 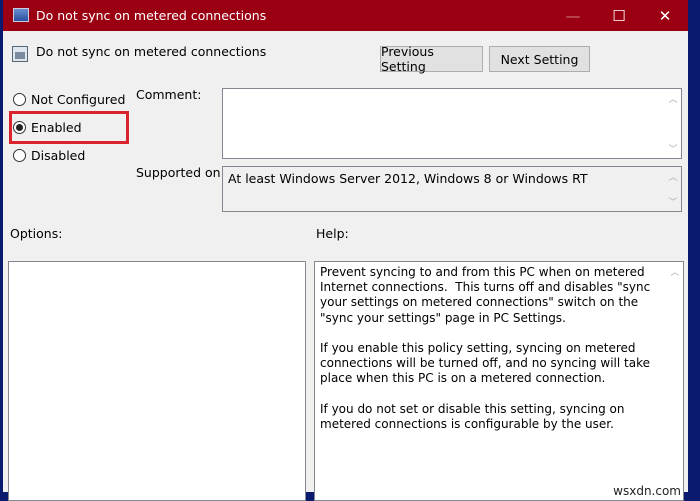 What do you see at coordinates (665, 15) in the screenshot?
I see `close-button: ✕` at bounding box center [665, 15].